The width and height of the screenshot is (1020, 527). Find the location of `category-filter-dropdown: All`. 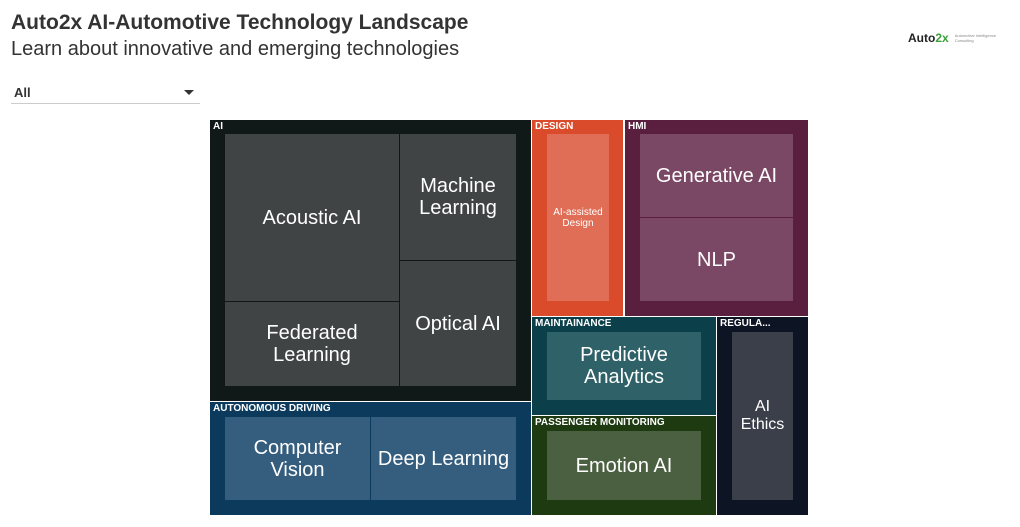

category-filter-dropdown: All is located at coordinates (105, 93).